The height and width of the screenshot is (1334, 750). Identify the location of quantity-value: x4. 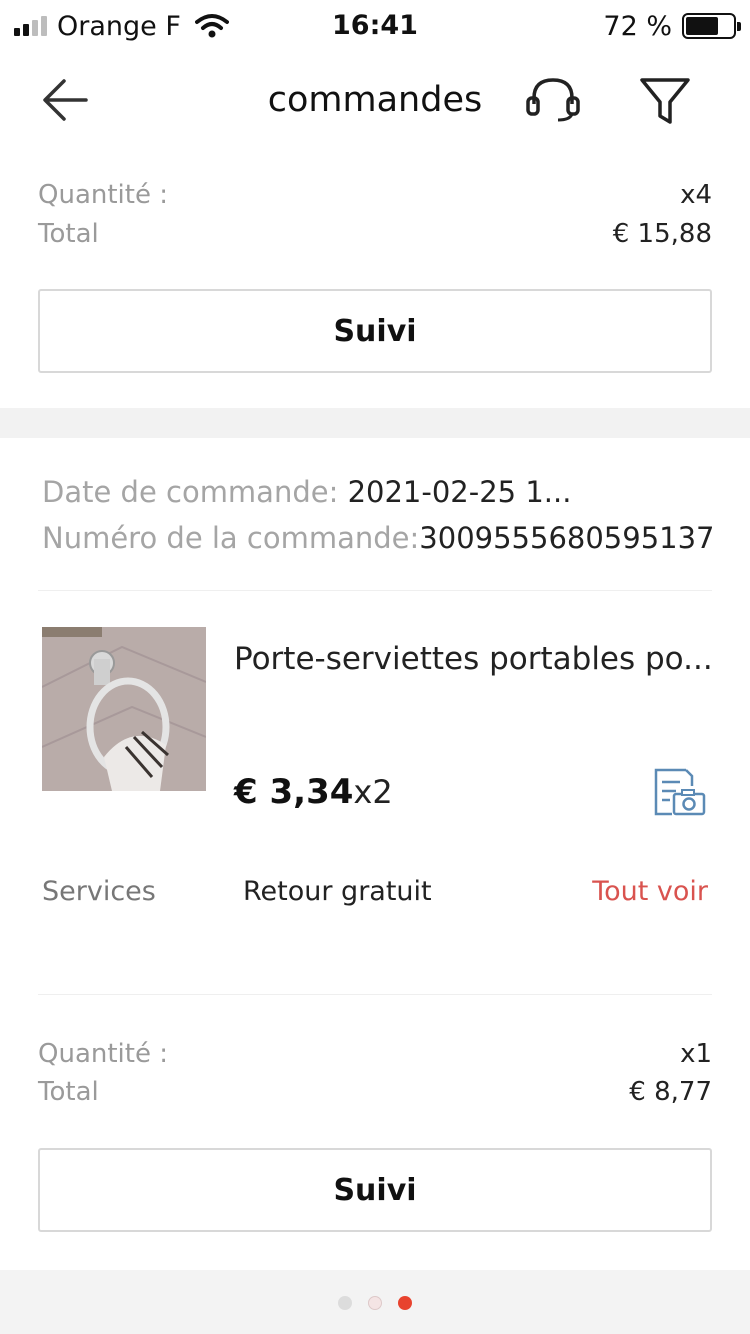
(696, 195).